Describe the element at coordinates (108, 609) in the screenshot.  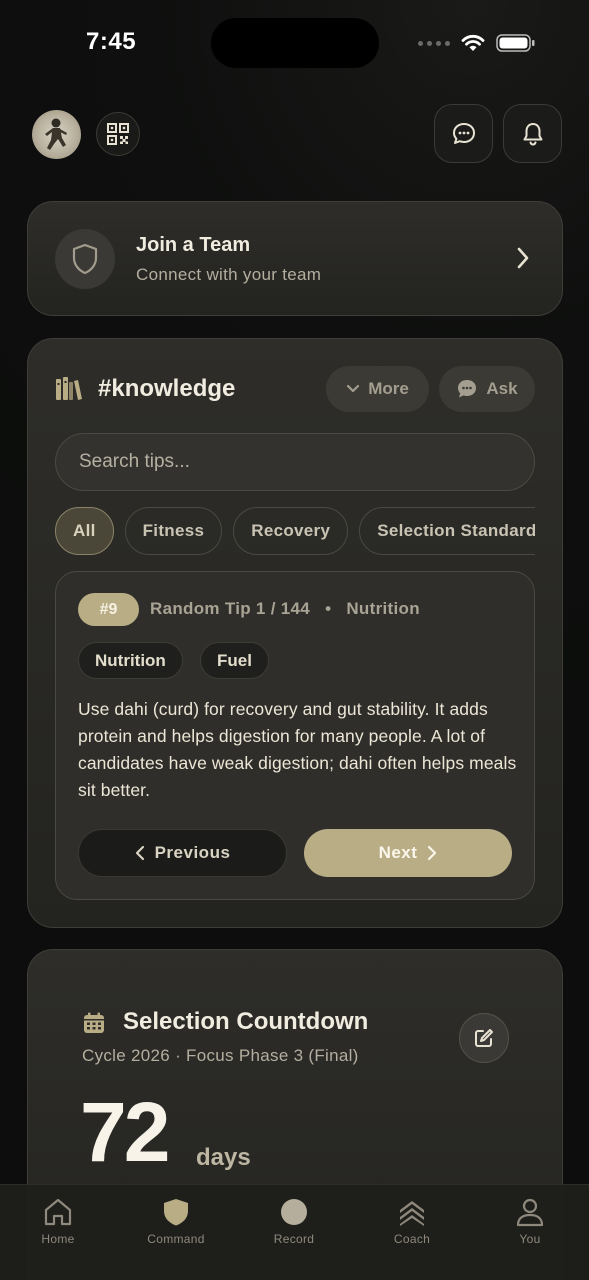
I see `tip-number-badge: #9` at that location.